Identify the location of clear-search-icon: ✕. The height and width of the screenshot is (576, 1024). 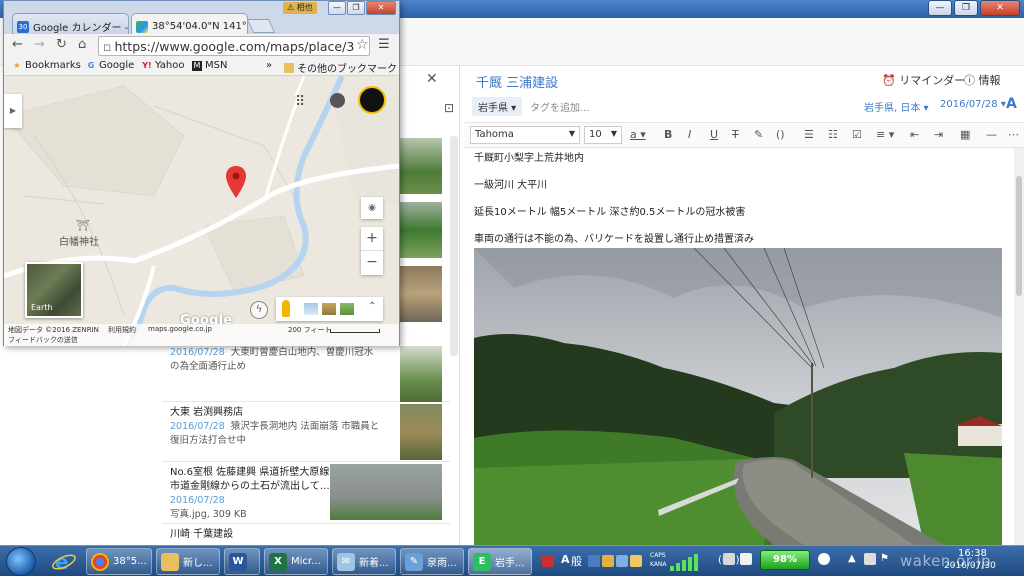
(432, 79).